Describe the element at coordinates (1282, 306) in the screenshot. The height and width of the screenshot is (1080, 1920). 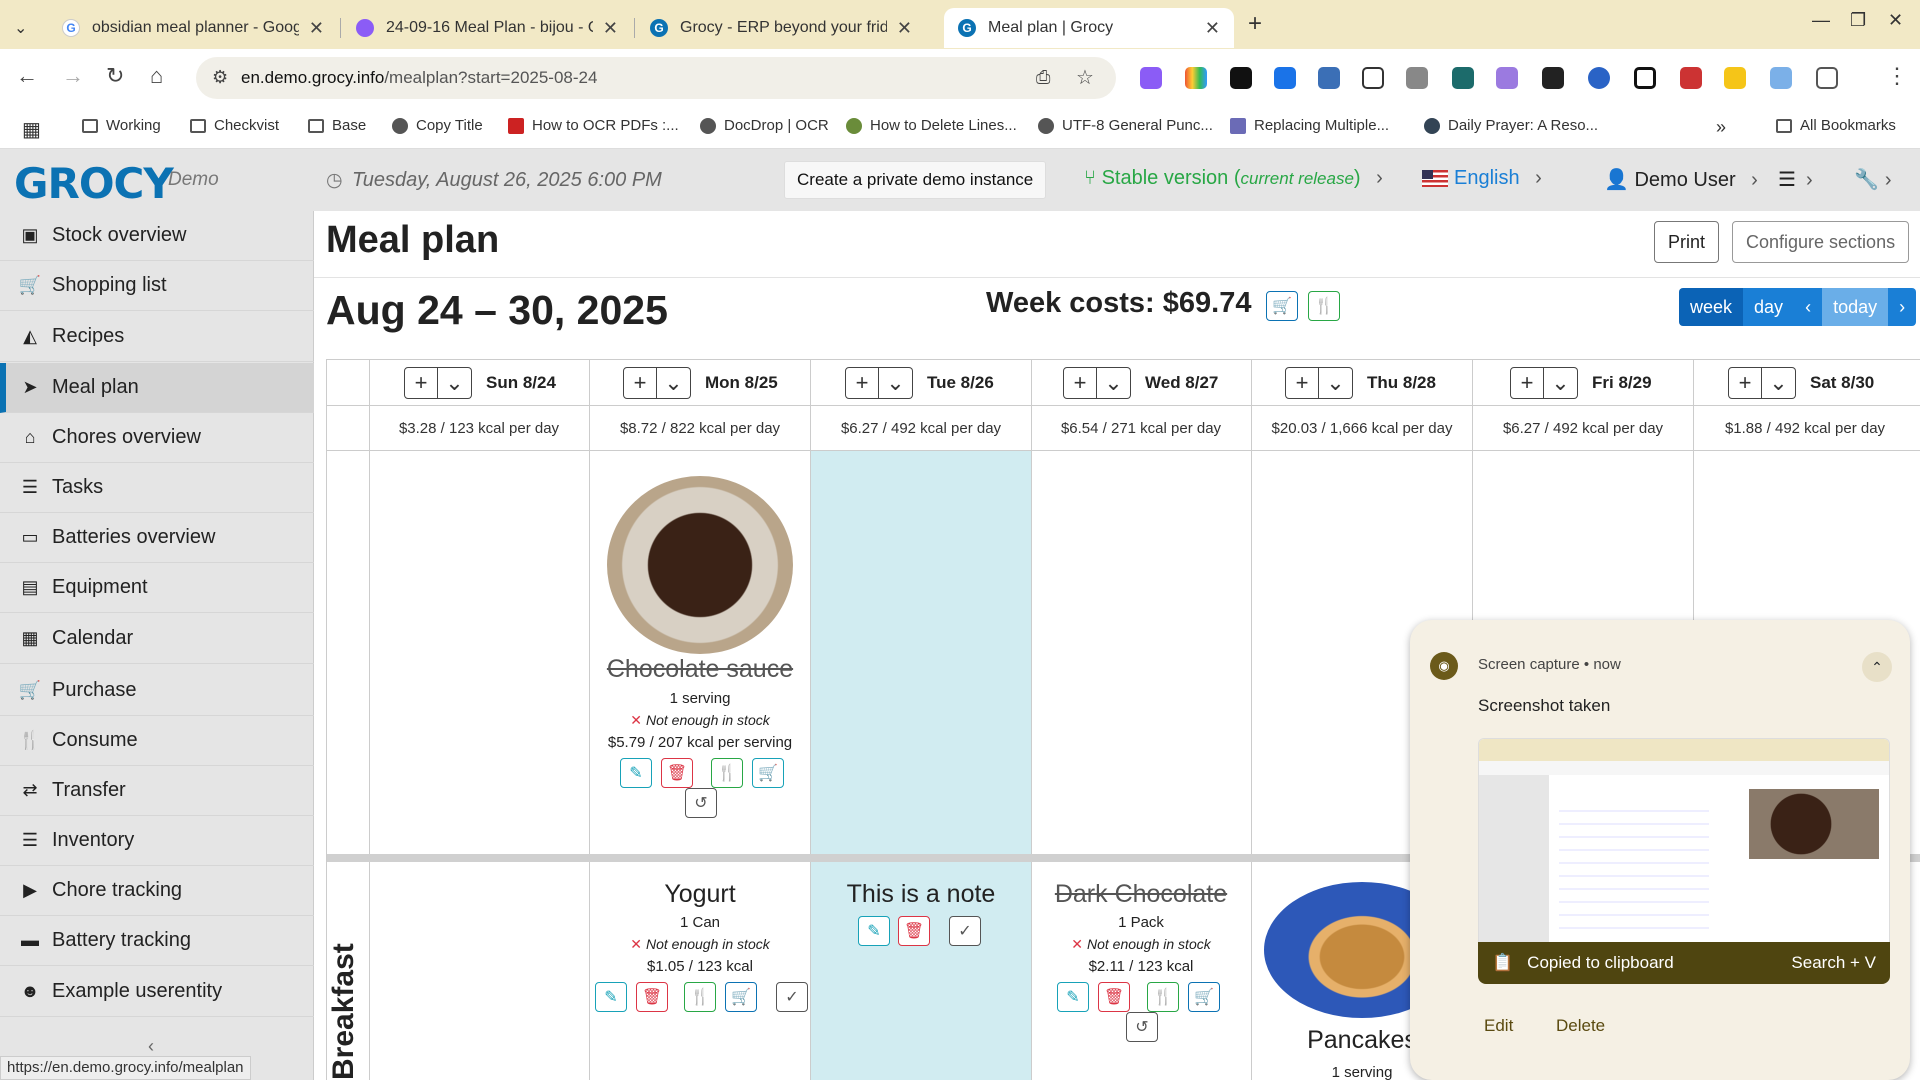
I see `add-week-to-shopping-list-button: 🛒` at that location.